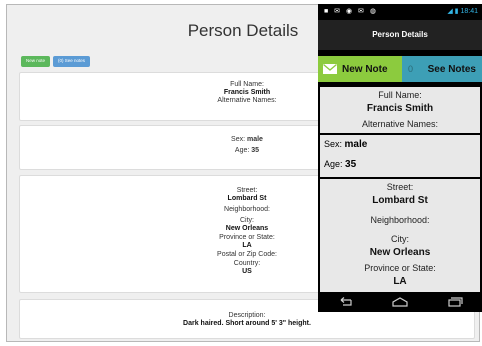 Image resolution: width=482 pixels, height=346 pixels. Describe the element at coordinates (400, 220) in the screenshot. I see `phone-neighborhood-label: Neighborhood:` at that location.